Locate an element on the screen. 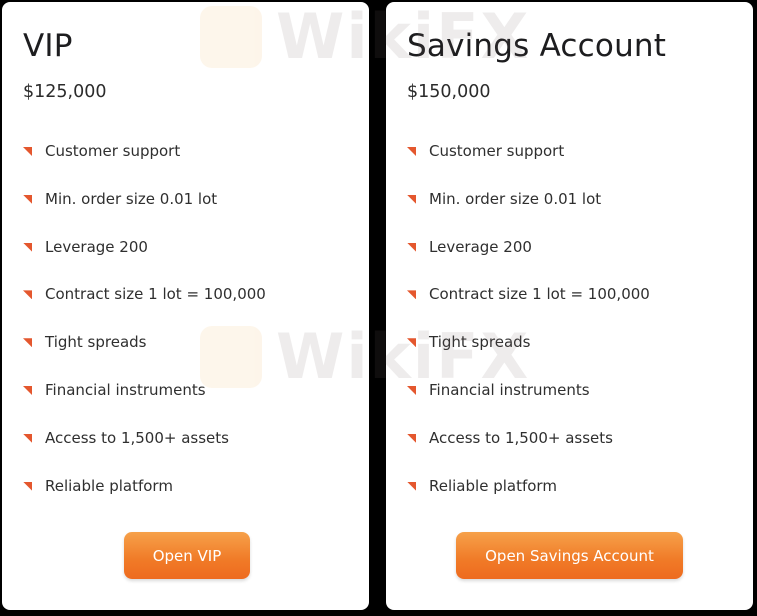  plan-title: VIP is located at coordinates (48, 46).